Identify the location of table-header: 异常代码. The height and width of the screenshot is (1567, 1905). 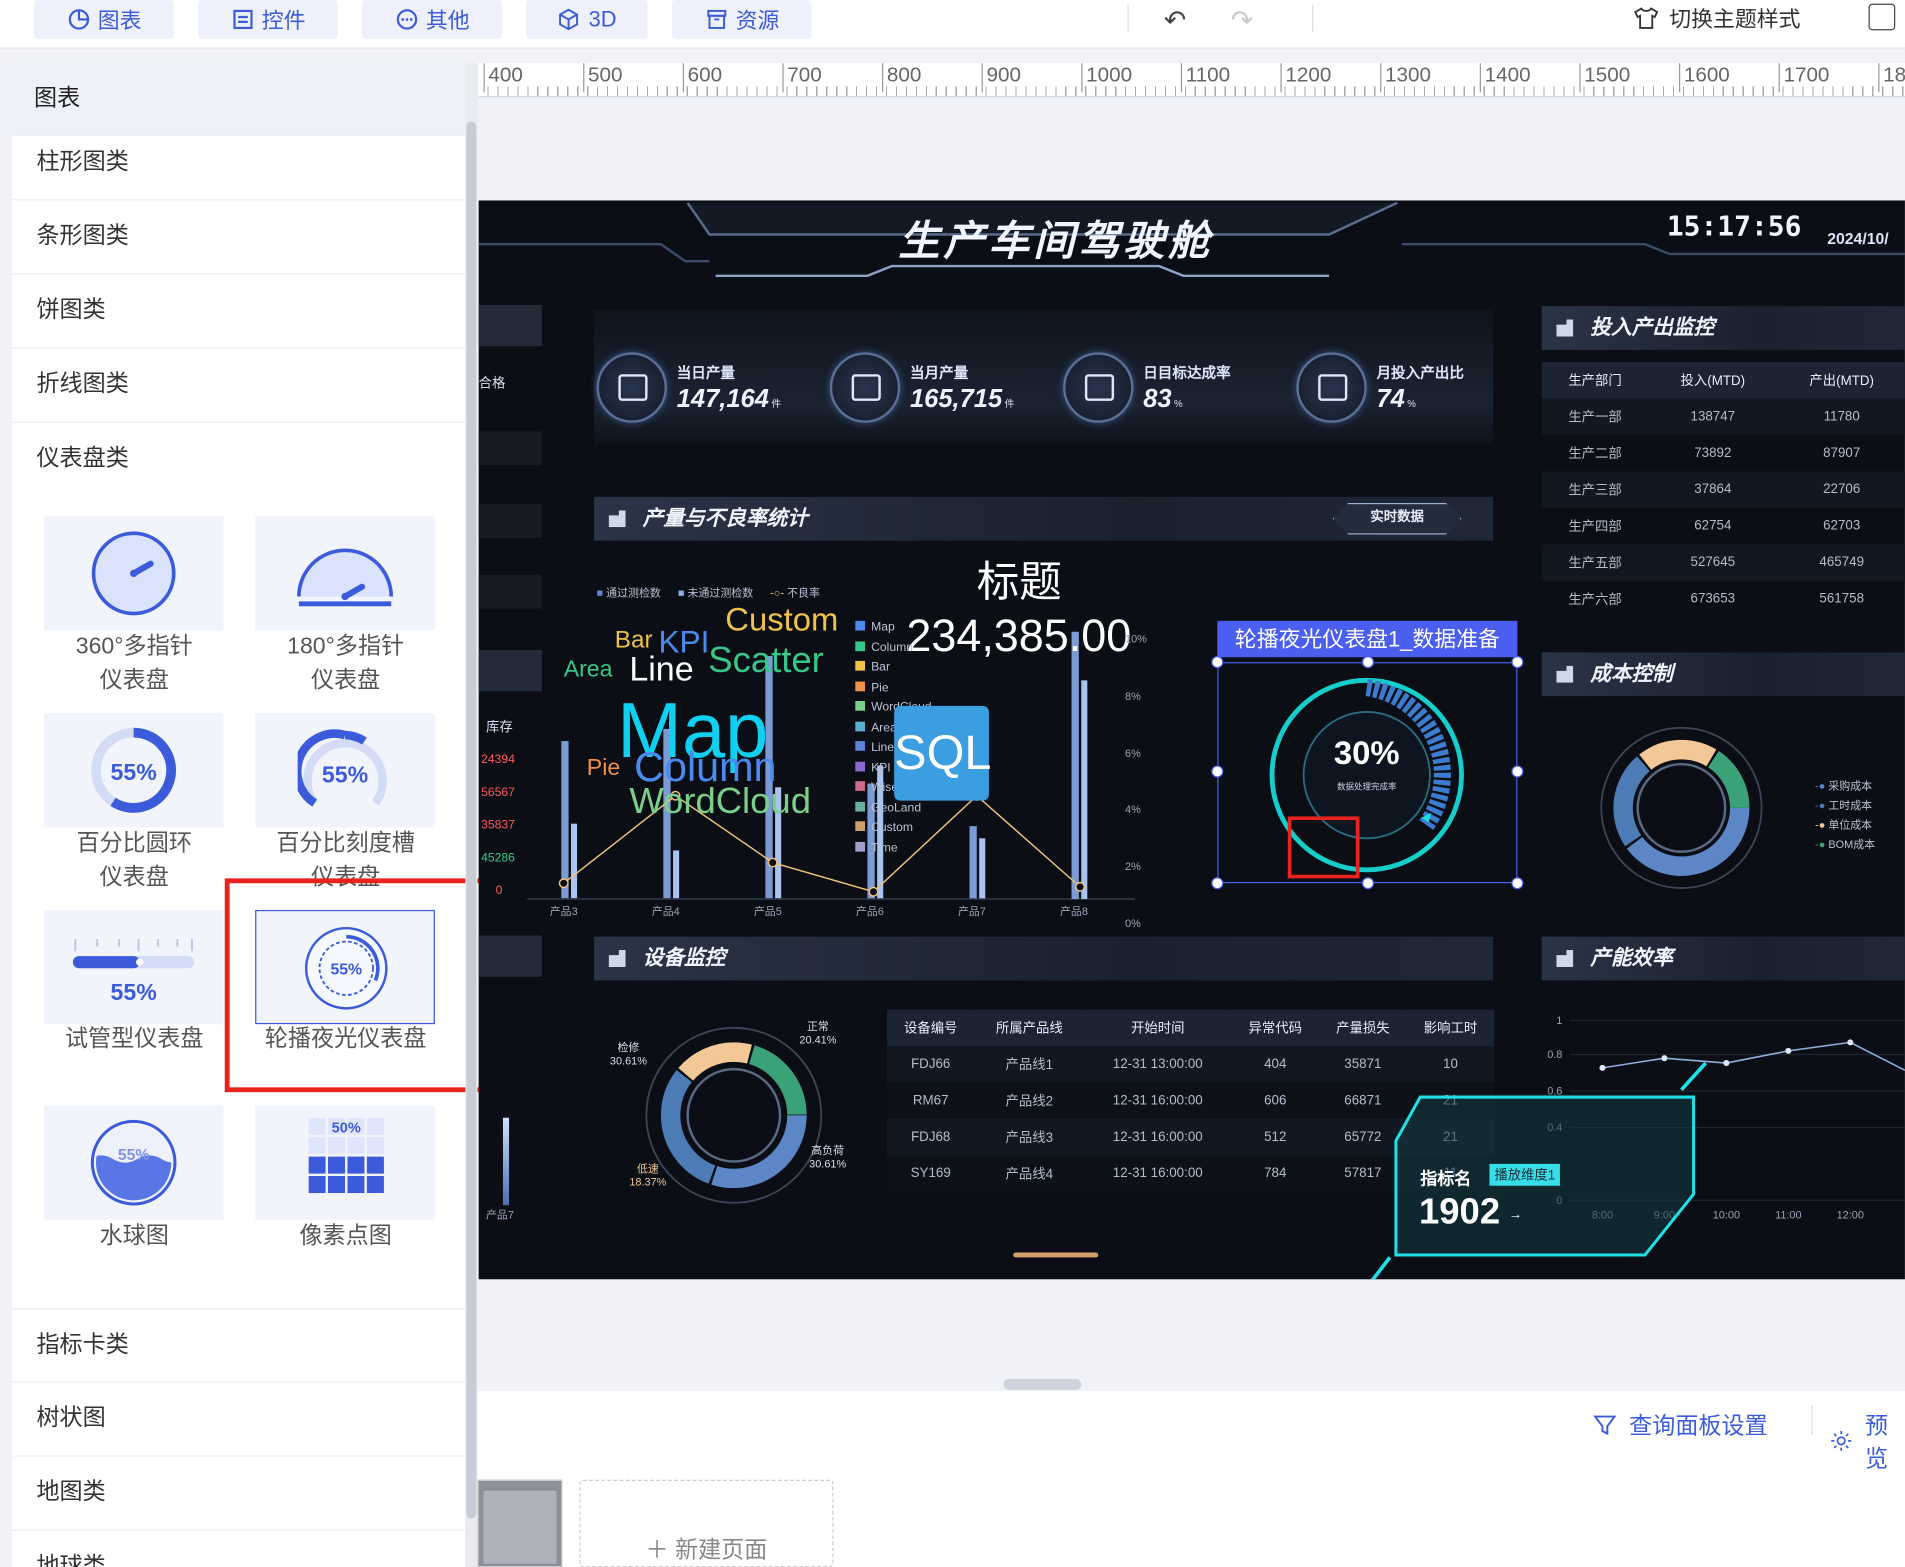
(1275, 1029).